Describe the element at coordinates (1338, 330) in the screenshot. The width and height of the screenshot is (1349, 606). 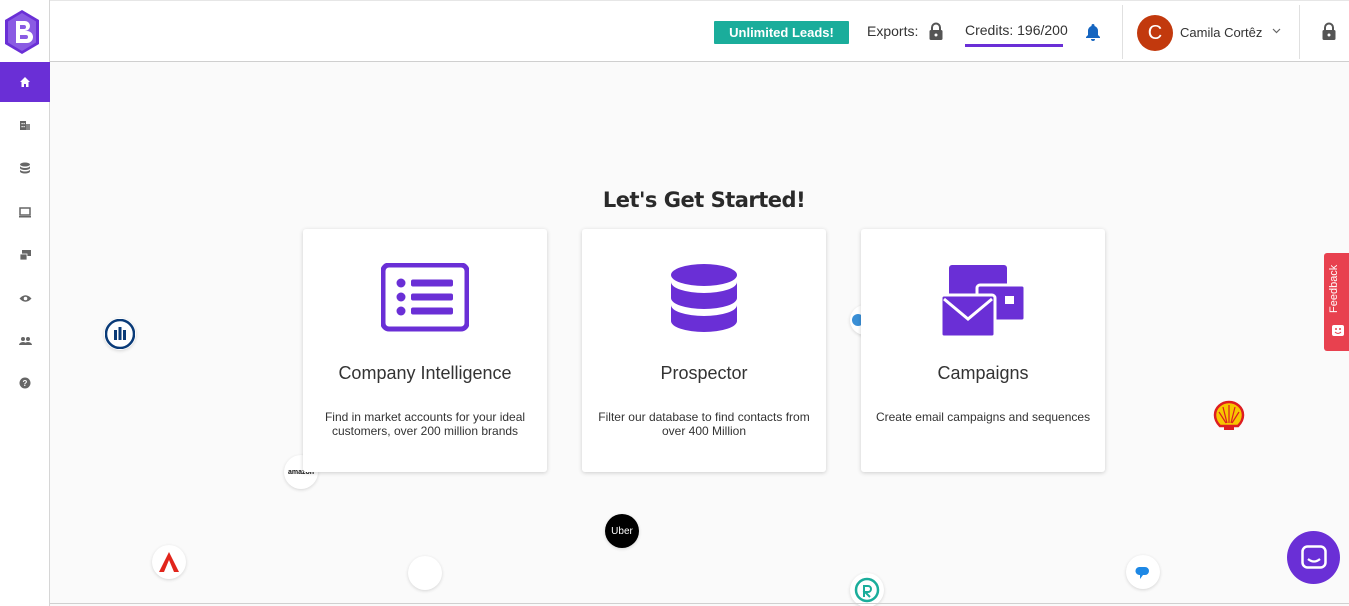
I see `feedback-face-icon` at that location.